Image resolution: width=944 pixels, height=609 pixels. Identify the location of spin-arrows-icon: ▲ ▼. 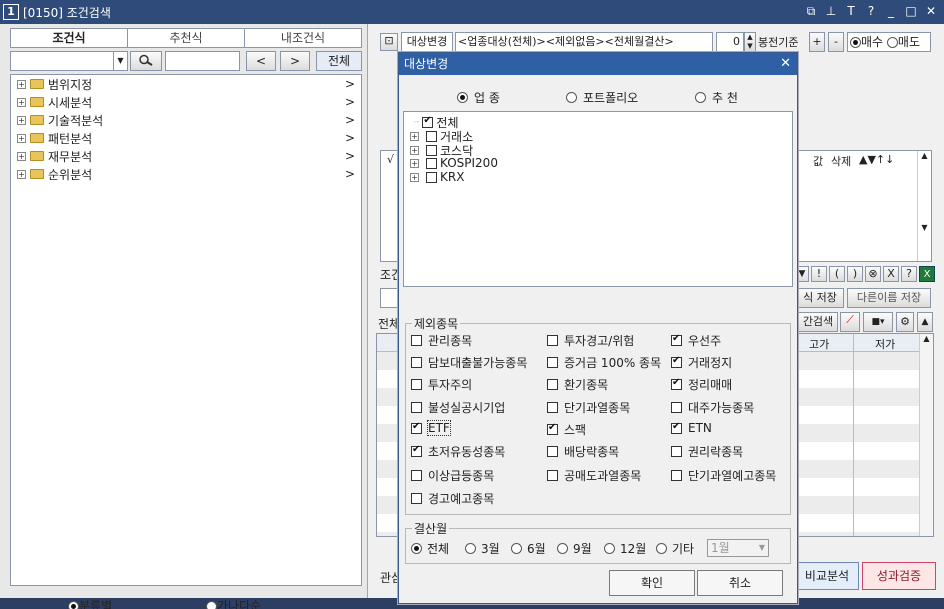
(750, 42).